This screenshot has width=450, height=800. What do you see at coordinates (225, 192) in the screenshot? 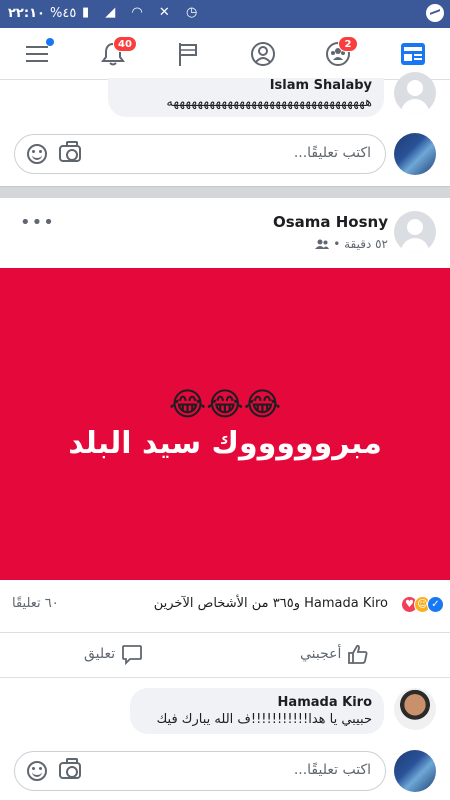
I see `post-separator` at bounding box center [225, 192].